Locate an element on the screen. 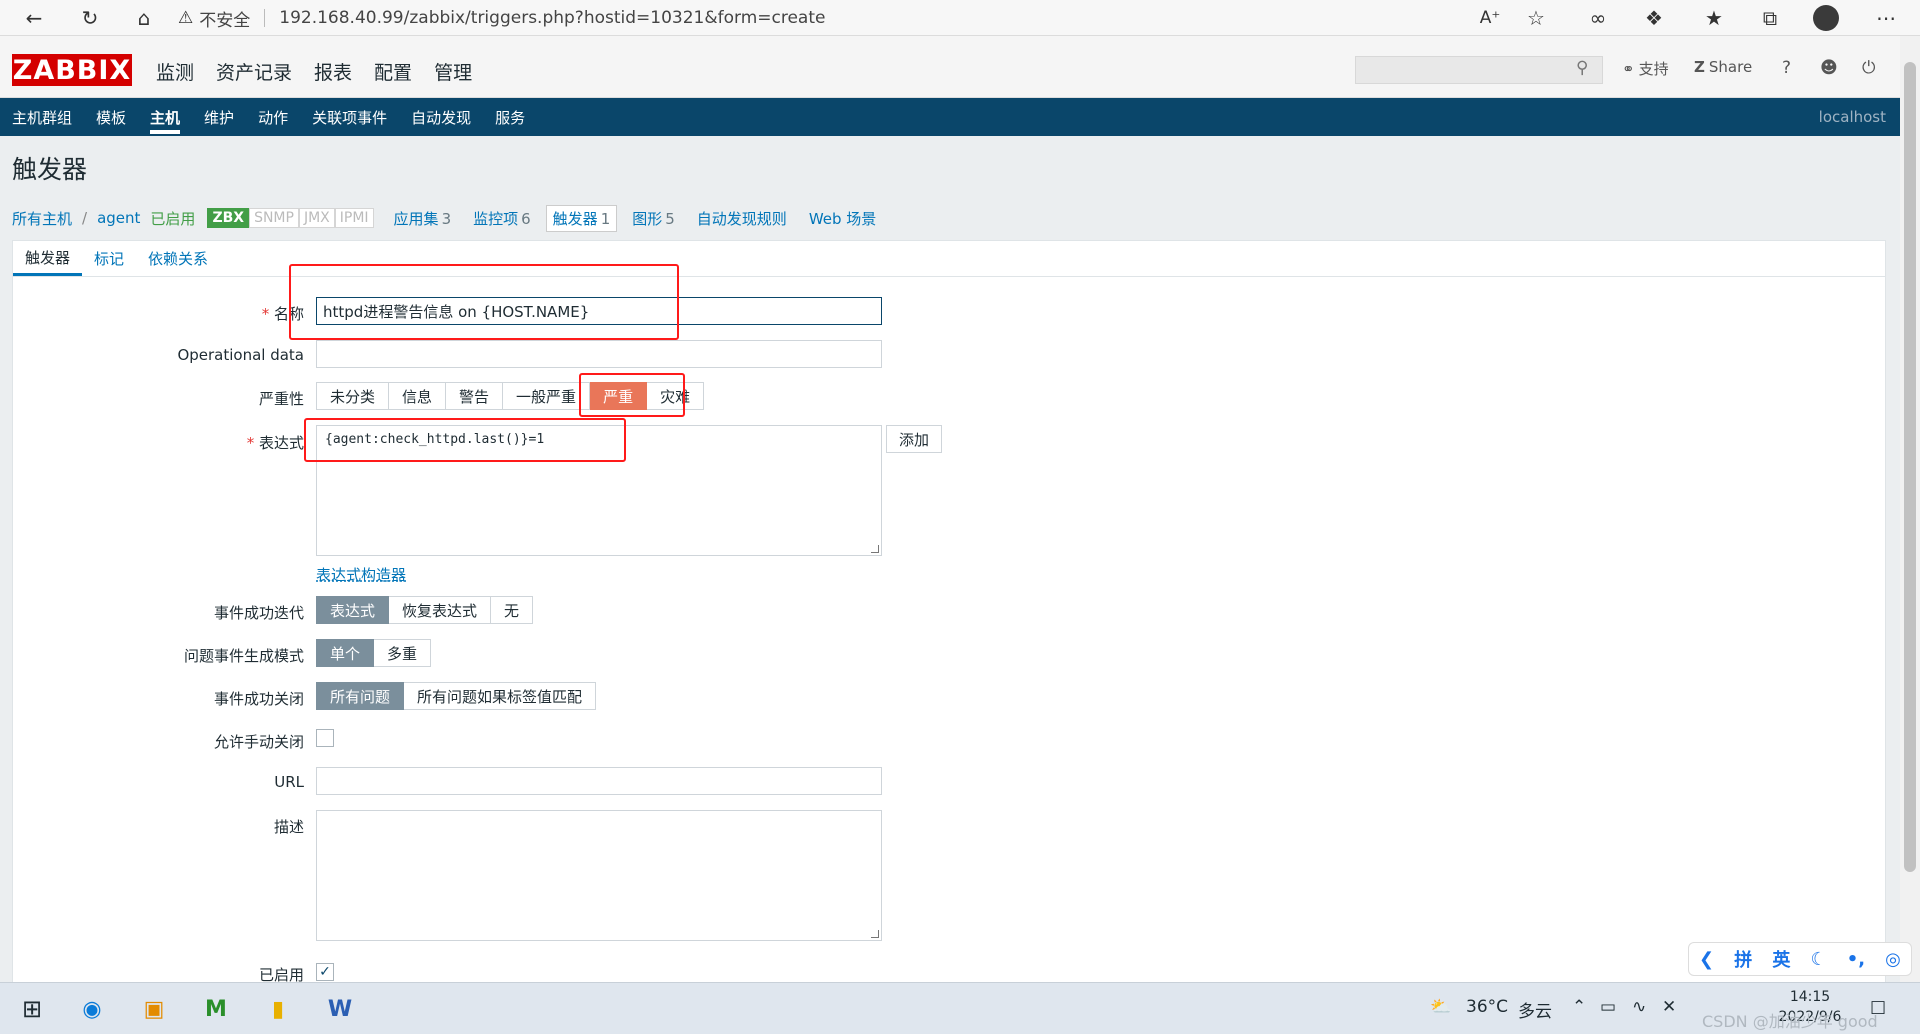 The width and height of the screenshot is (1920, 1034). severity-disaster: 灾难 is located at coordinates (676, 396).